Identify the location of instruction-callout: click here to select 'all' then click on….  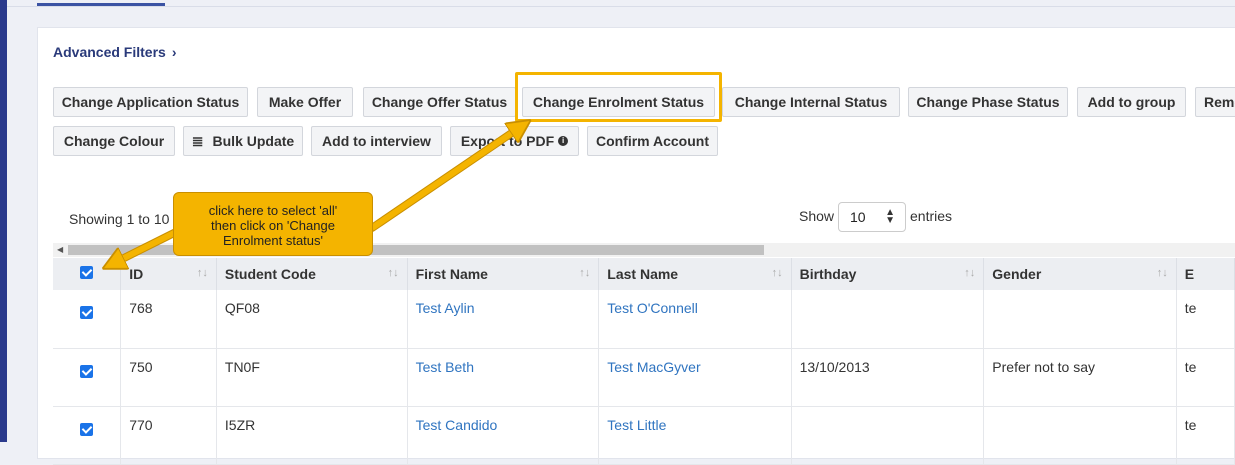
(273, 224).